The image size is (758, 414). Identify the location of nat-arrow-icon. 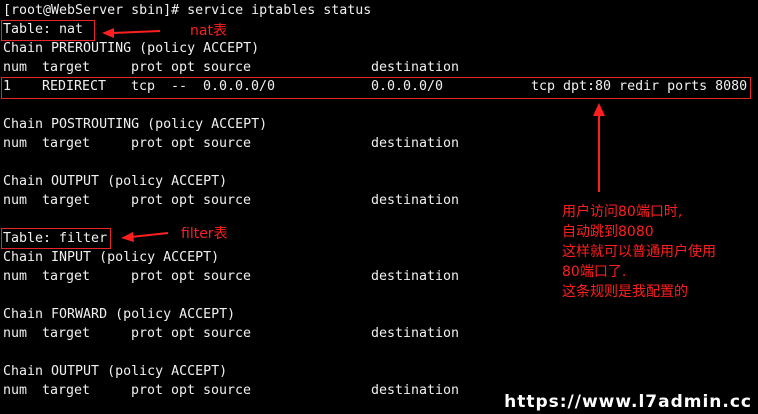
(131, 33).